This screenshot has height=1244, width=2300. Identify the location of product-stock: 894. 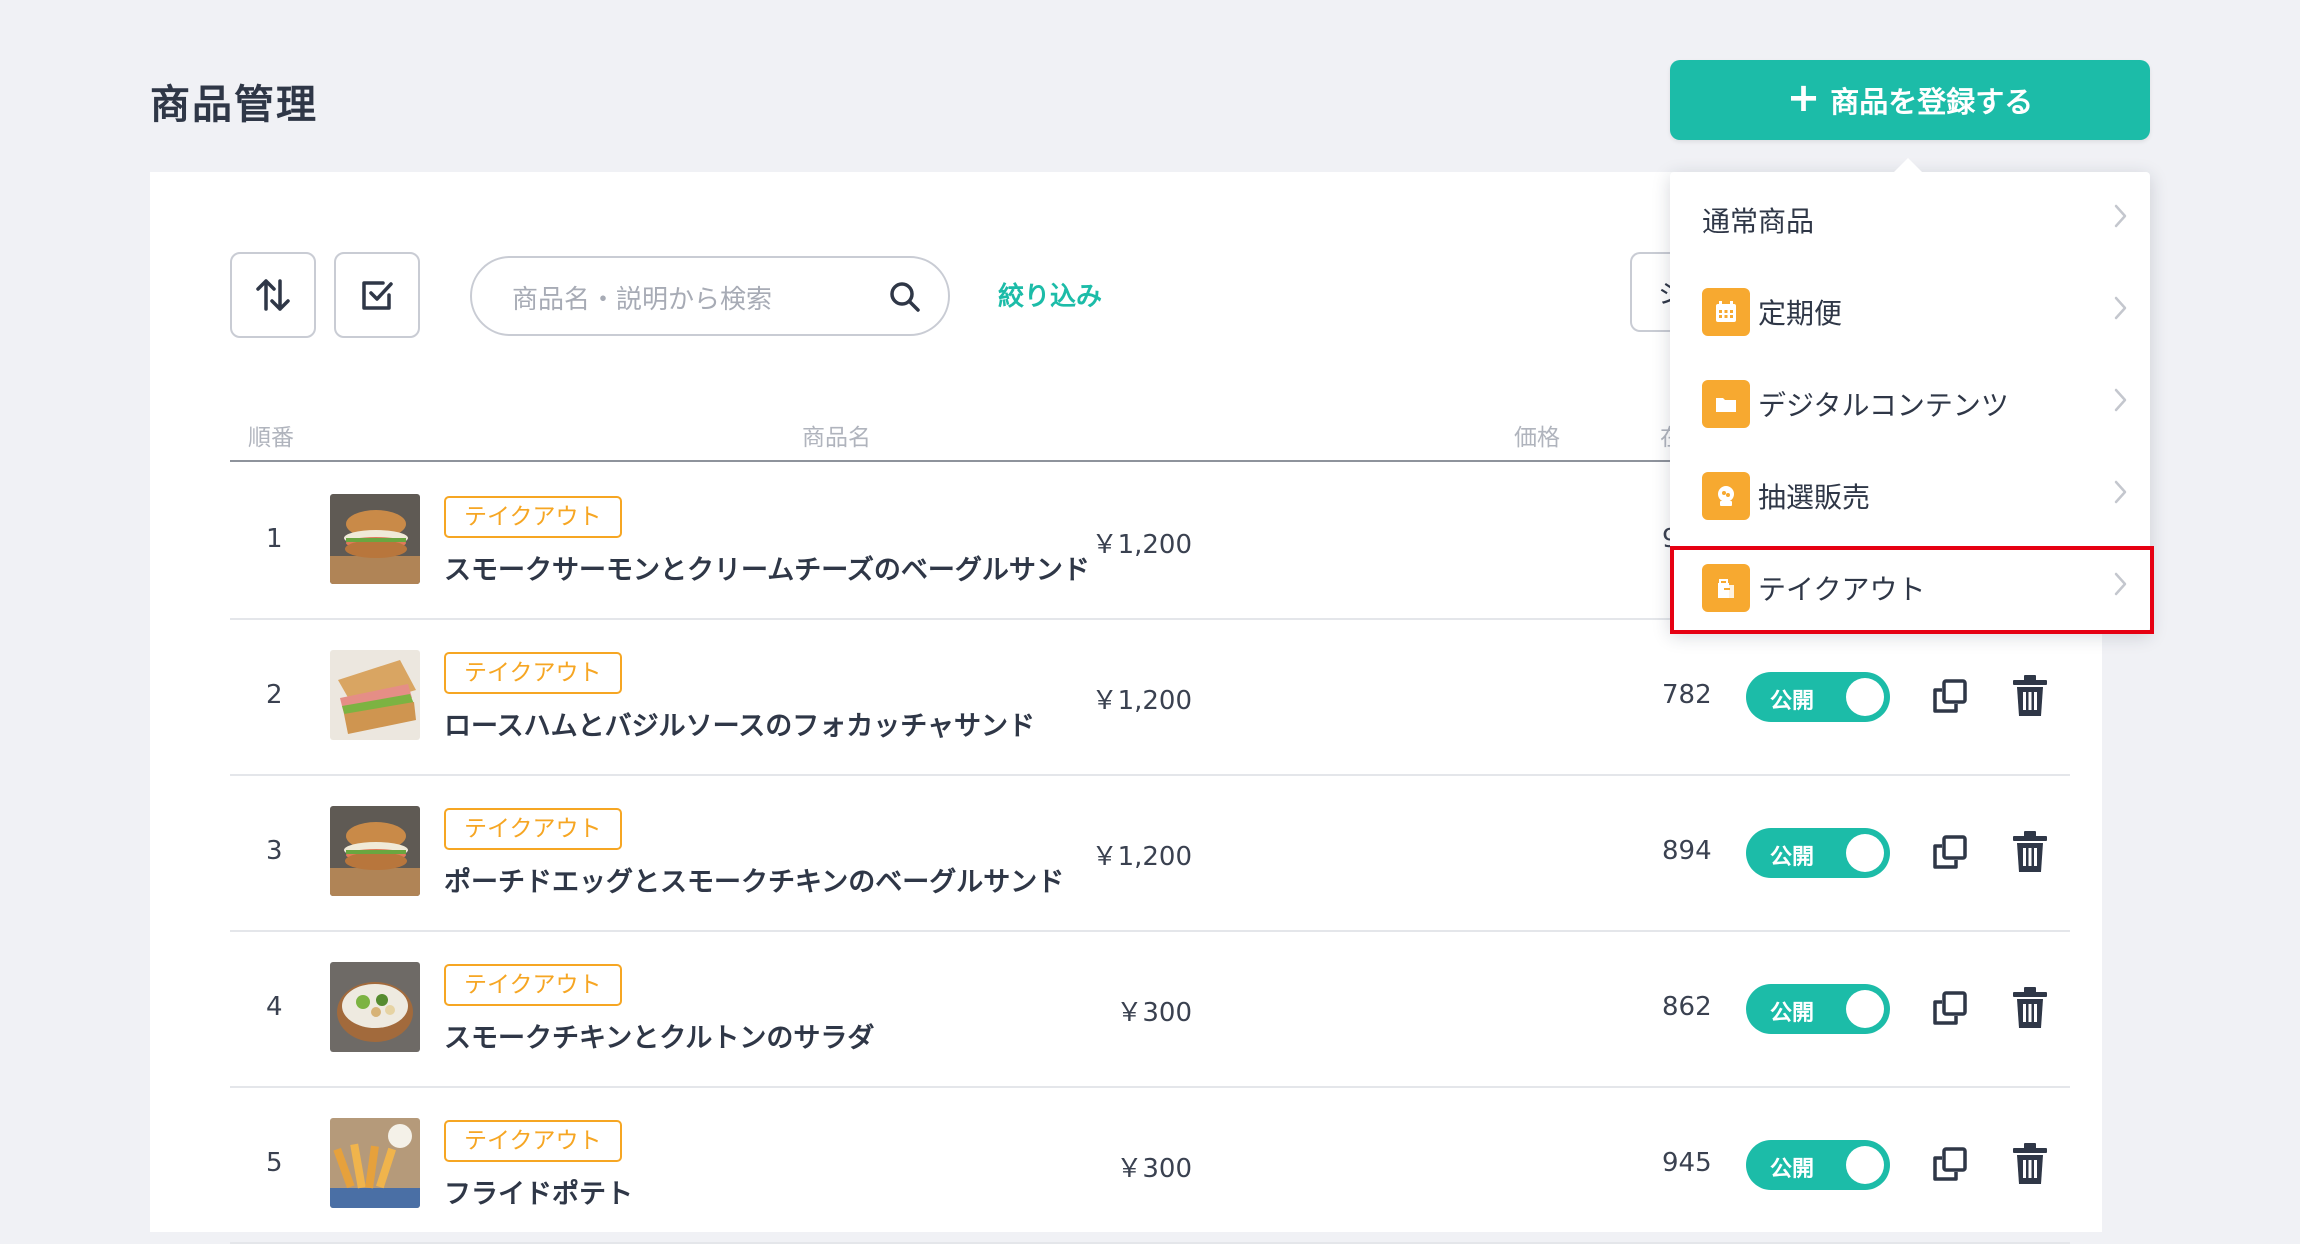
(1687, 851).